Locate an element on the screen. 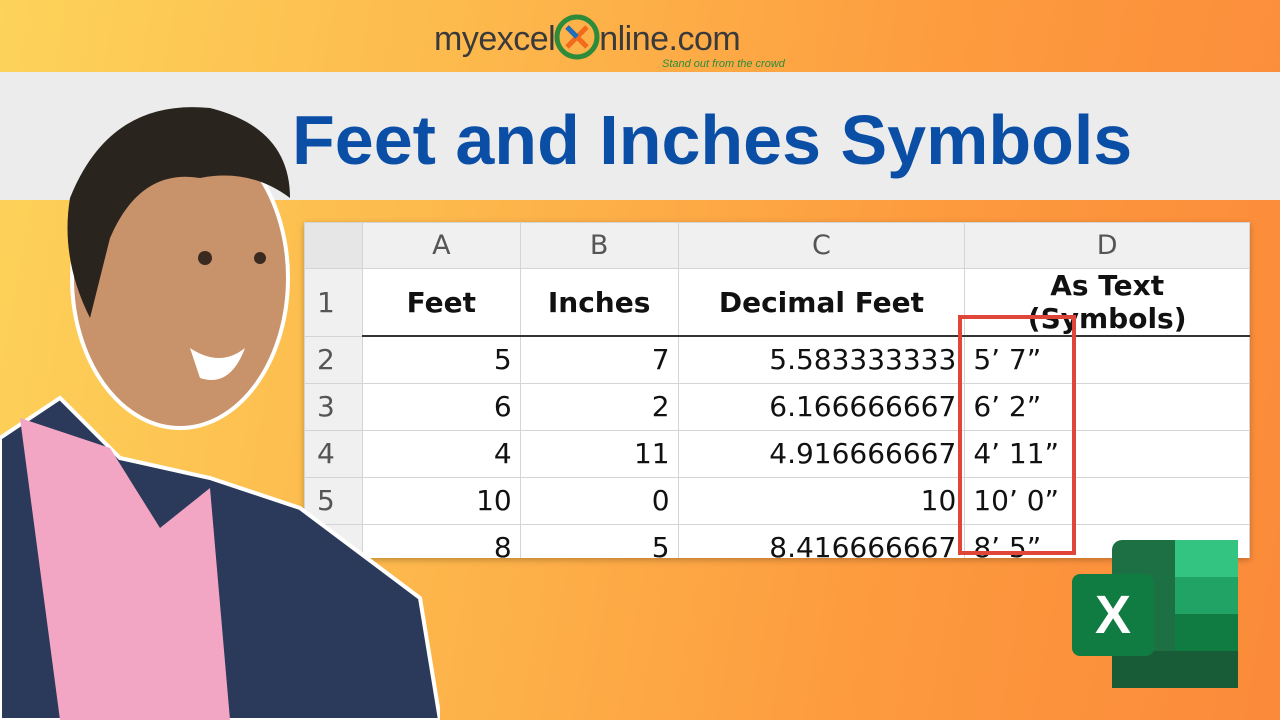  cell: 2 is located at coordinates (599, 406).